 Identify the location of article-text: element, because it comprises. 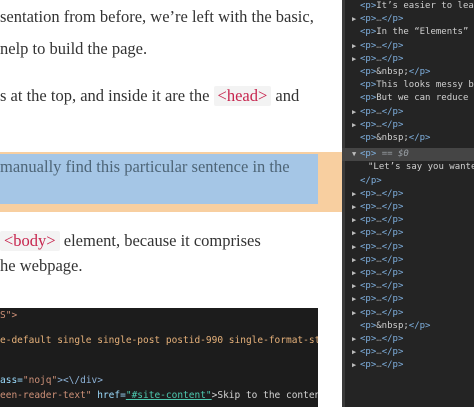
(160, 240).